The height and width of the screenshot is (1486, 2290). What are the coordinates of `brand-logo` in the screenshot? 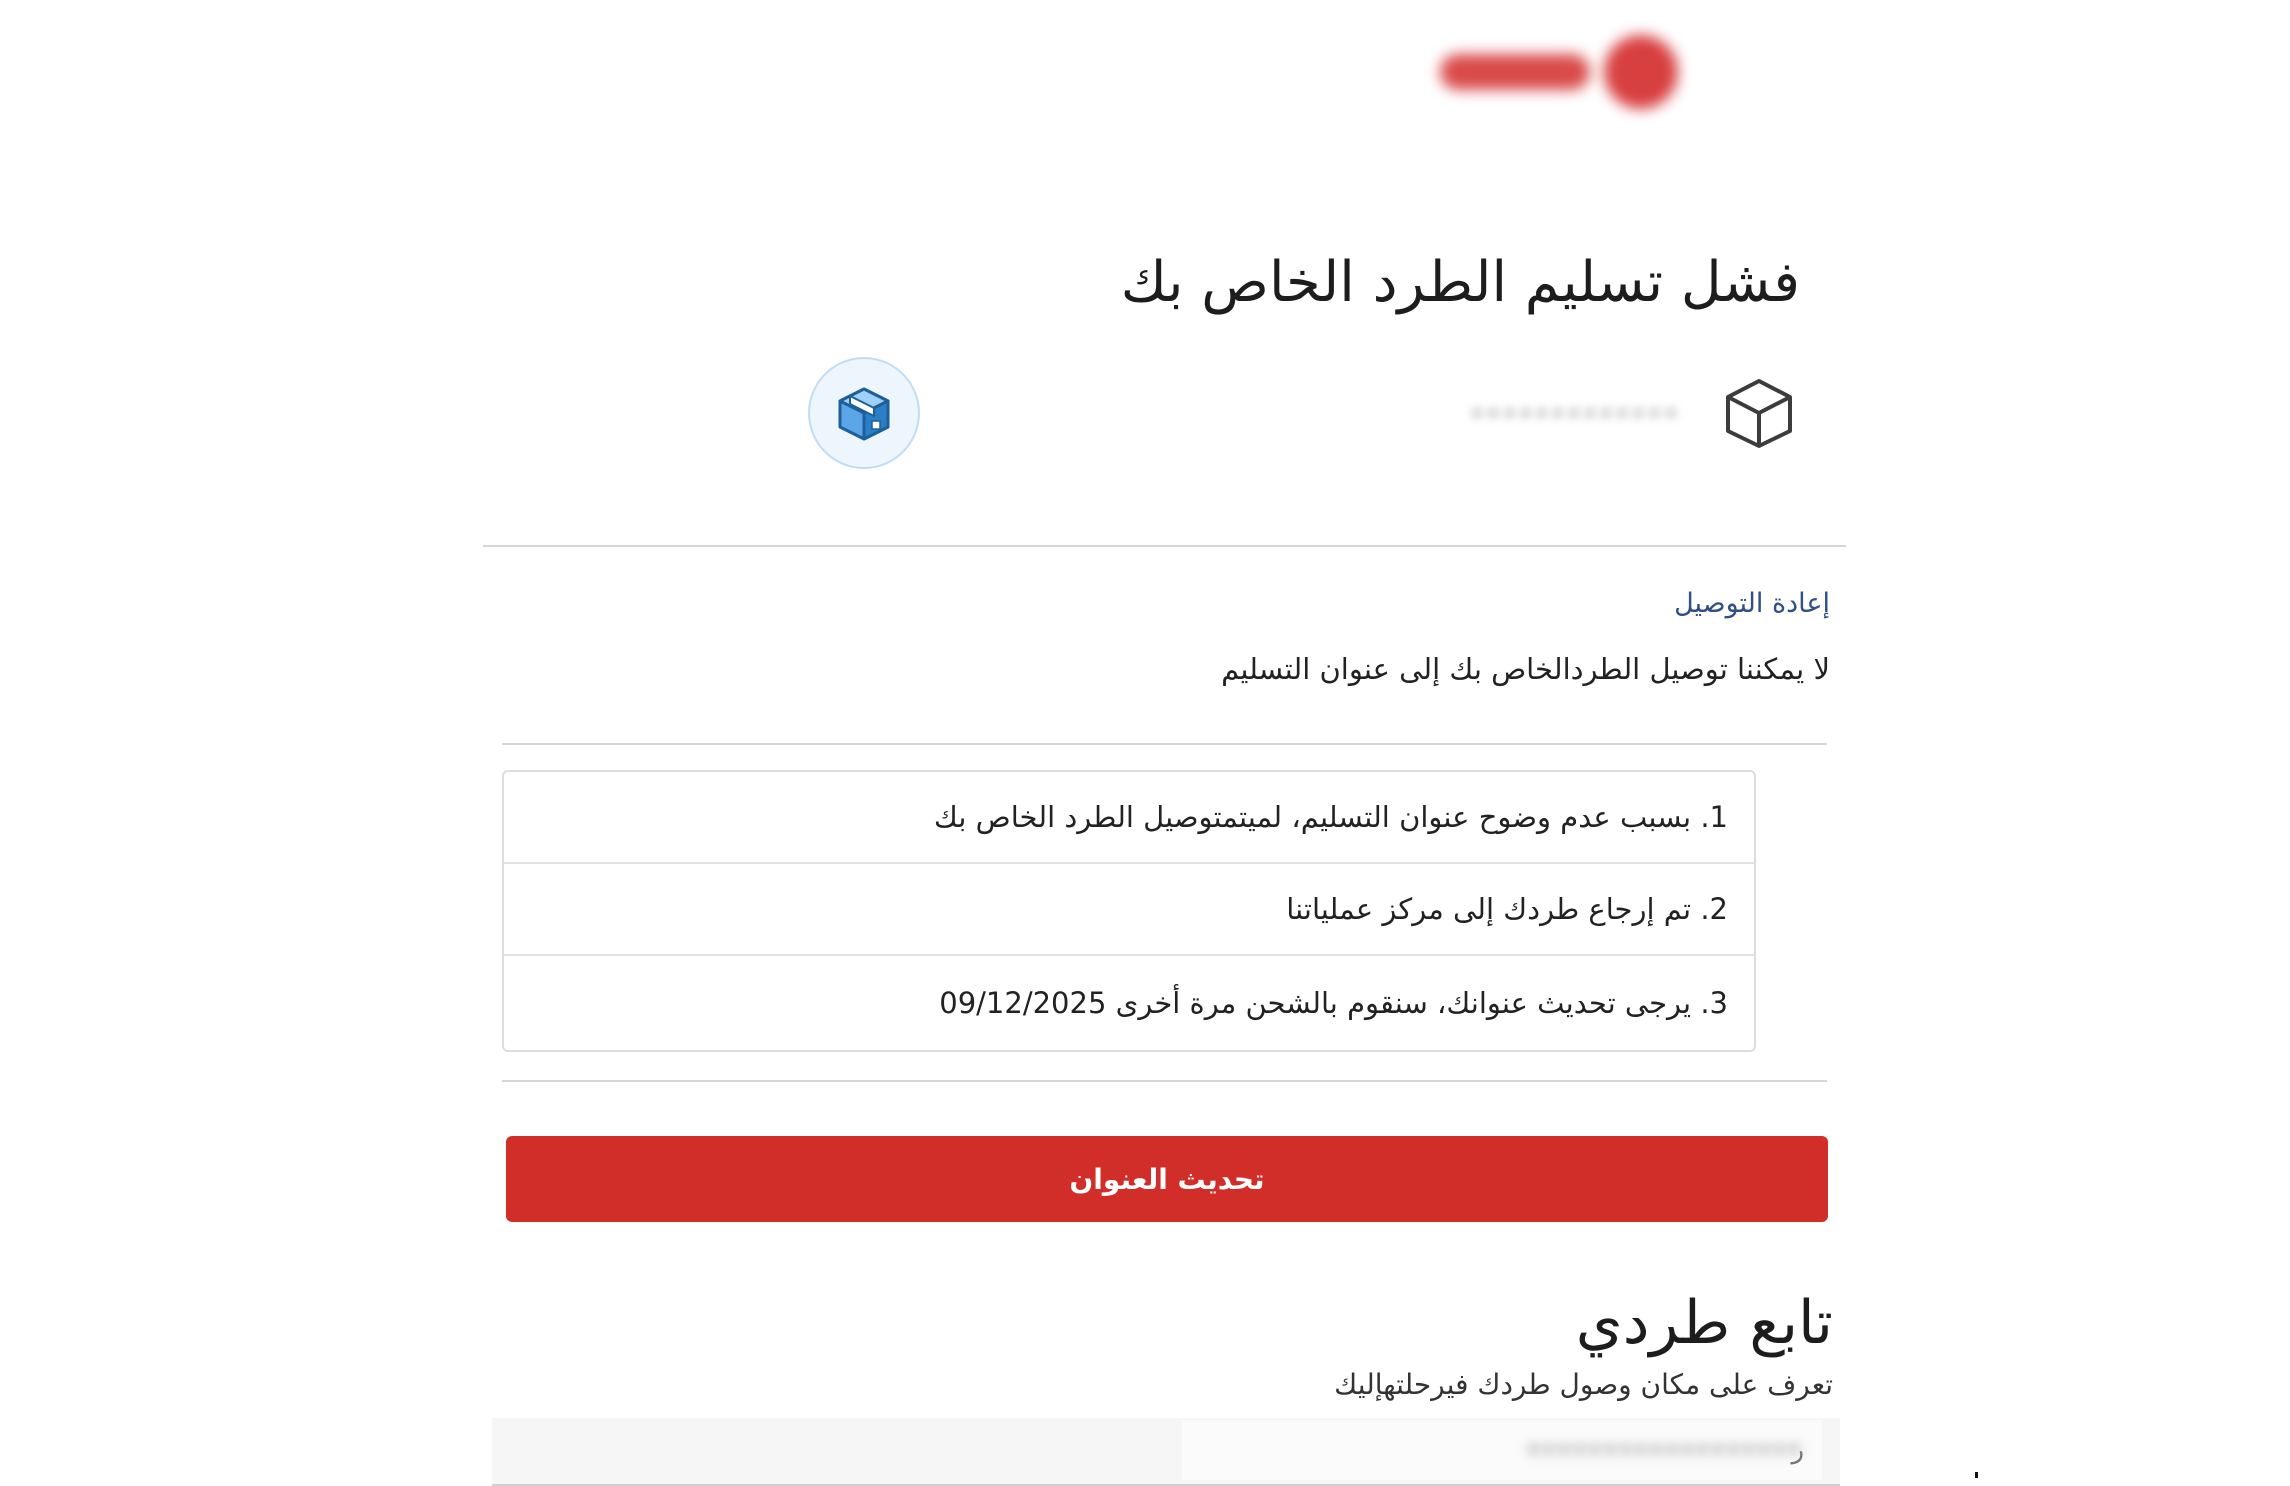 It's located at (1565, 72).